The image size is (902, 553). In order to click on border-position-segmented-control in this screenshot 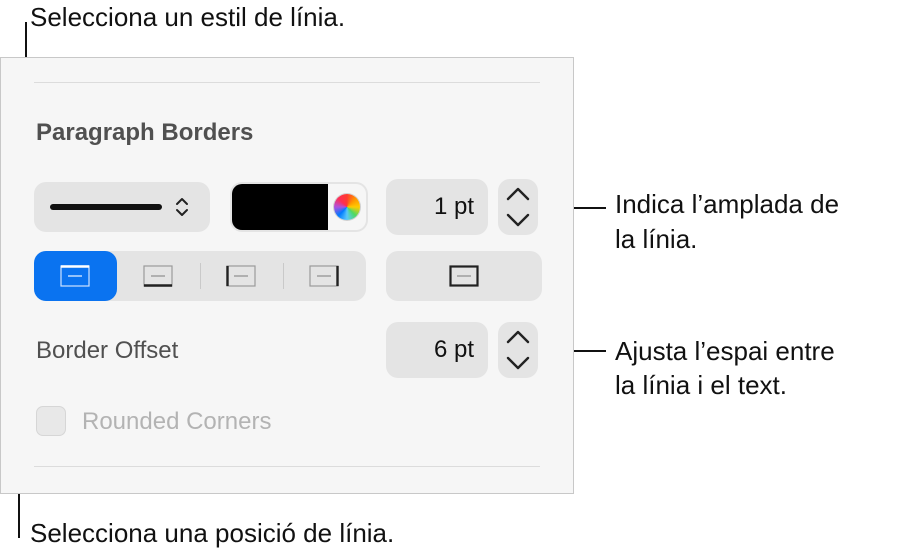, I will do `click(200, 276)`.